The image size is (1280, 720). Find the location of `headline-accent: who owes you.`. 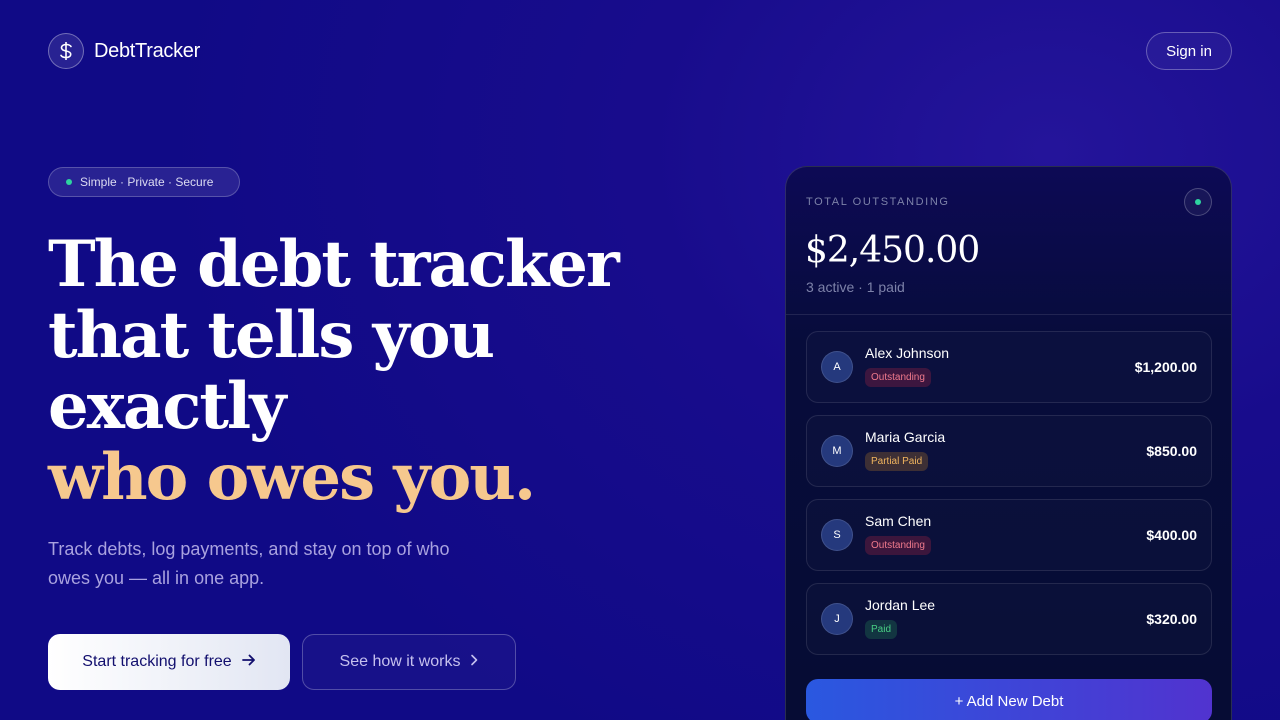

headline-accent: who owes you. is located at coordinates (292, 477).